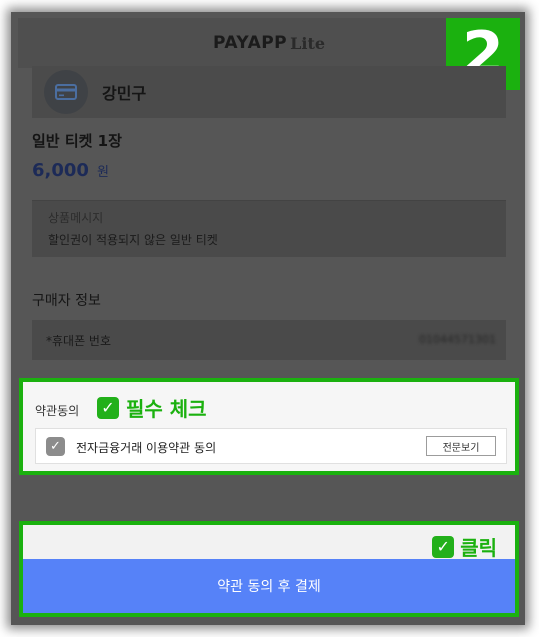  I want to click on message-text: 할인권이 적용되지 않은 일반 티켓, so click(133, 240).